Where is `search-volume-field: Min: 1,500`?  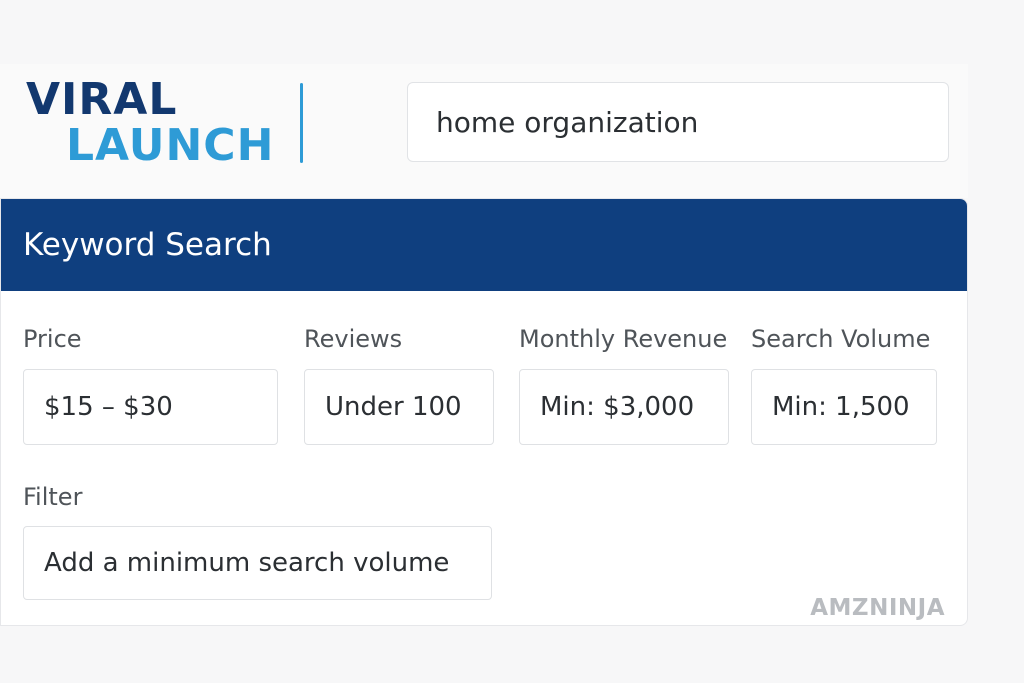
search-volume-field: Min: 1,500 is located at coordinates (844, 407).